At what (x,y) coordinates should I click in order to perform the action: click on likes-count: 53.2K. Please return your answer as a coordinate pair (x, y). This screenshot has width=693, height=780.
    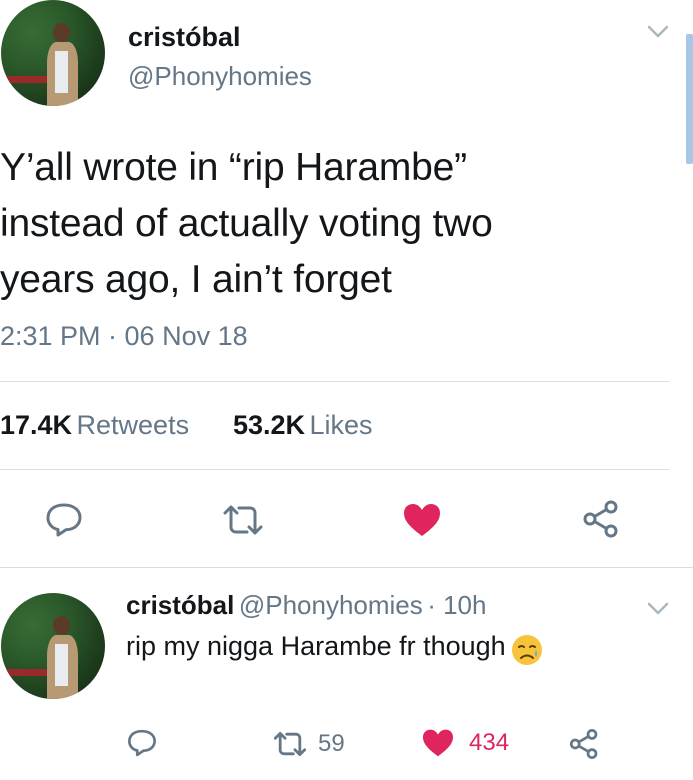
    Looking at the image, I should click on (269, 425).